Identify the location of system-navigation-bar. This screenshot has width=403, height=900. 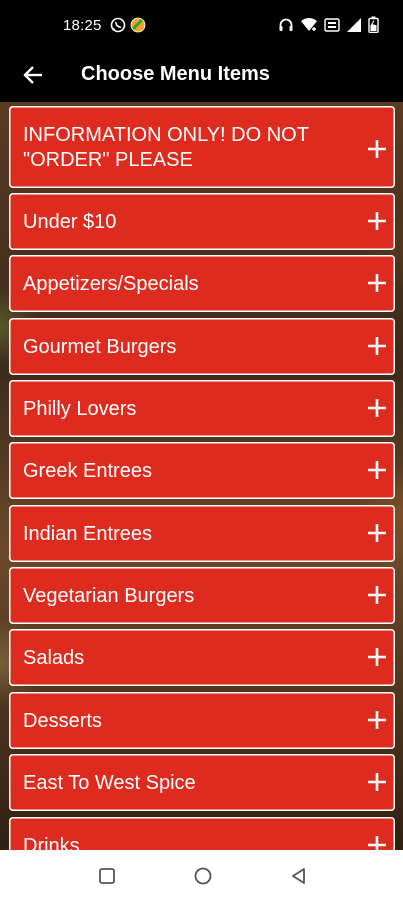
(201, 875).